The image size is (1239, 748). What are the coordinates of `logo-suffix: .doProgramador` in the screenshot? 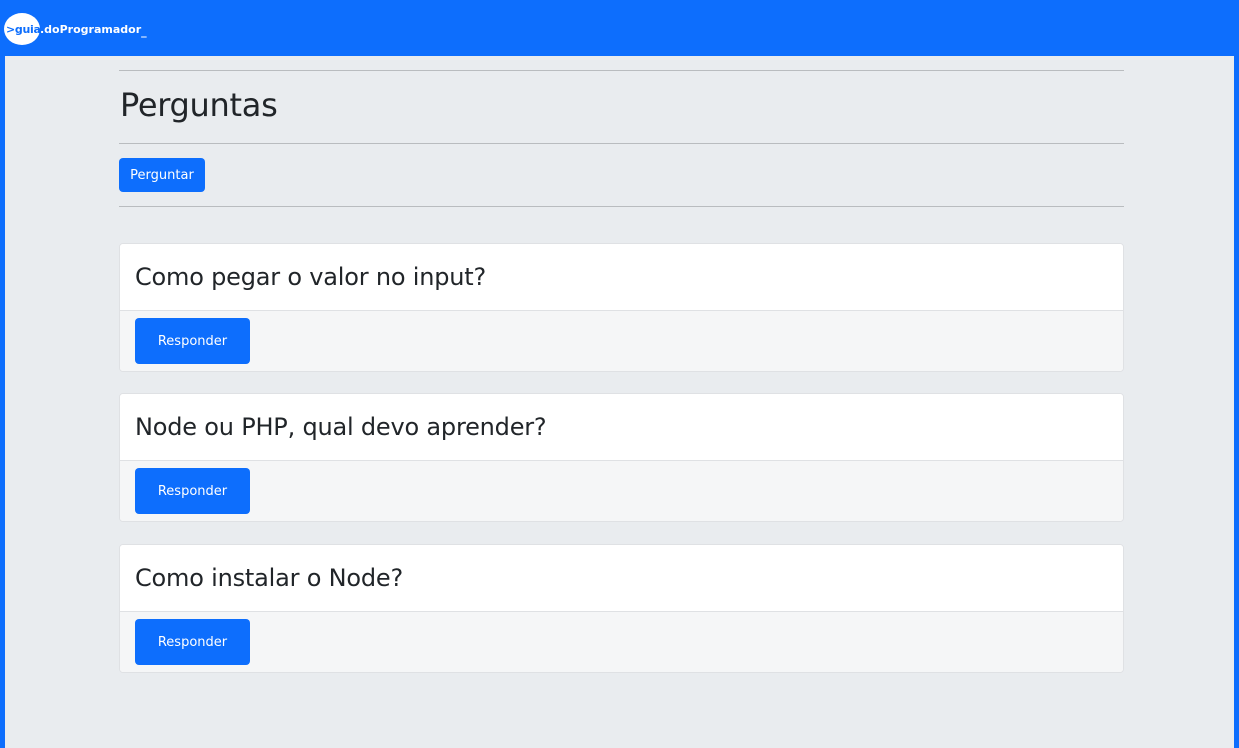 It's located at (91, 29).